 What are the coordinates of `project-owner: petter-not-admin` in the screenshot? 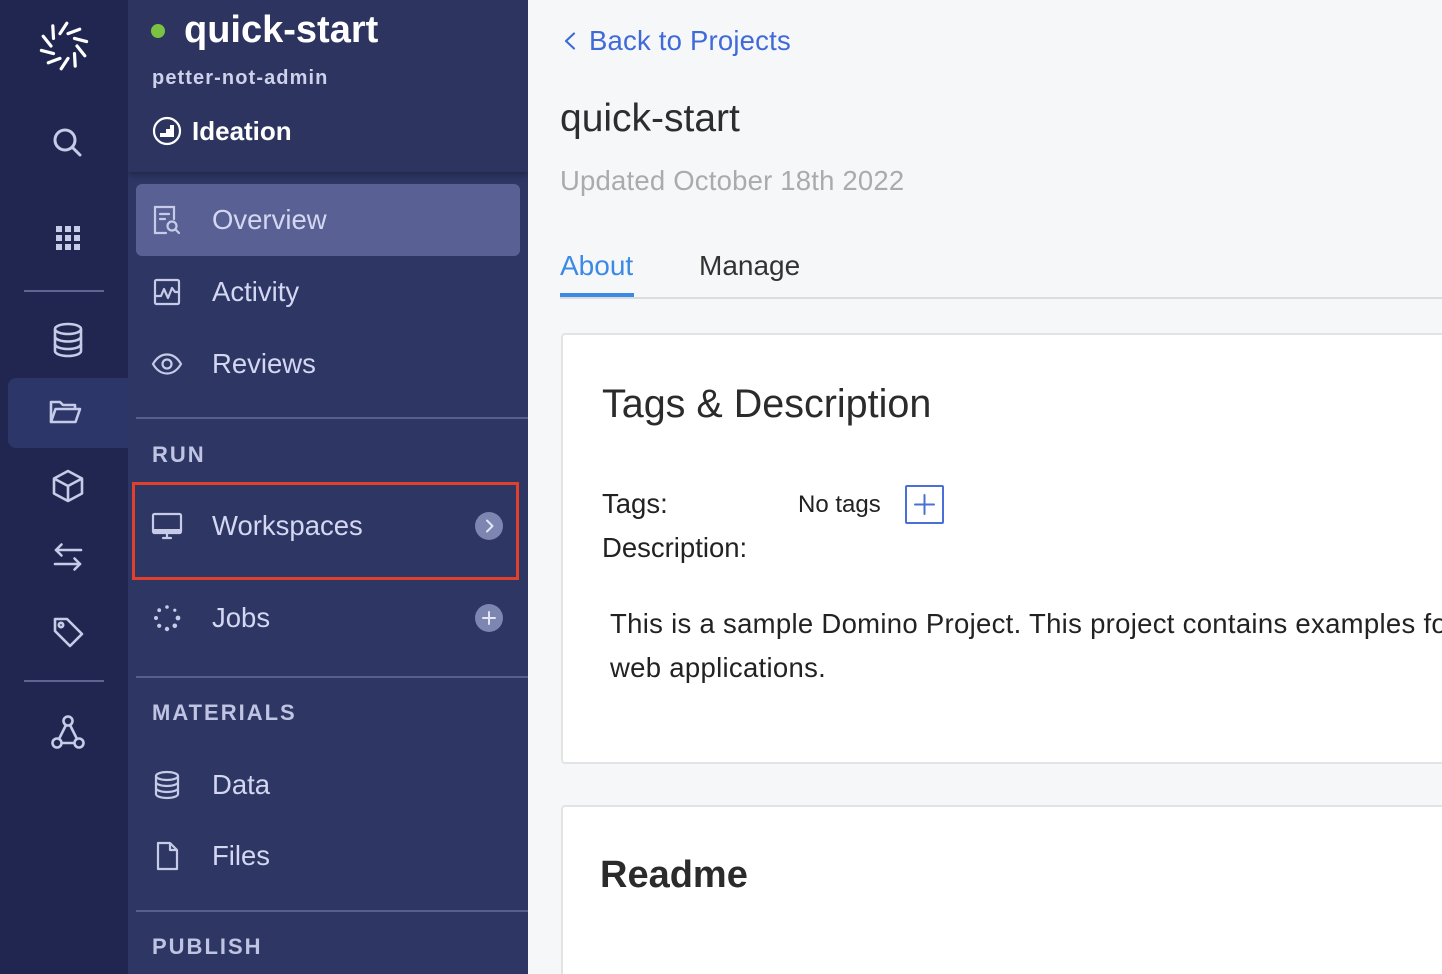 It's located at (240, 78).